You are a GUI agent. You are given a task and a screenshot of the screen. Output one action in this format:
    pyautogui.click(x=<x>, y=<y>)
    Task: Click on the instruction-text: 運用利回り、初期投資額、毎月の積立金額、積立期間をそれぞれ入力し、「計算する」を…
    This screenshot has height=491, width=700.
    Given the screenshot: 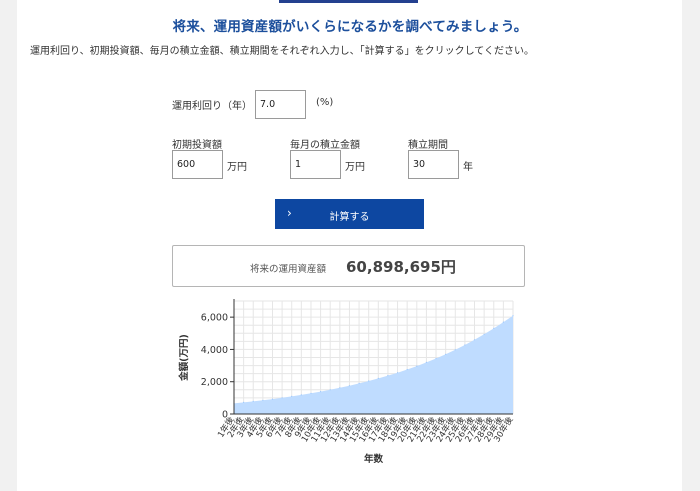 What is the action you would take?
    pyautogui.click(x=282, y=51)
    